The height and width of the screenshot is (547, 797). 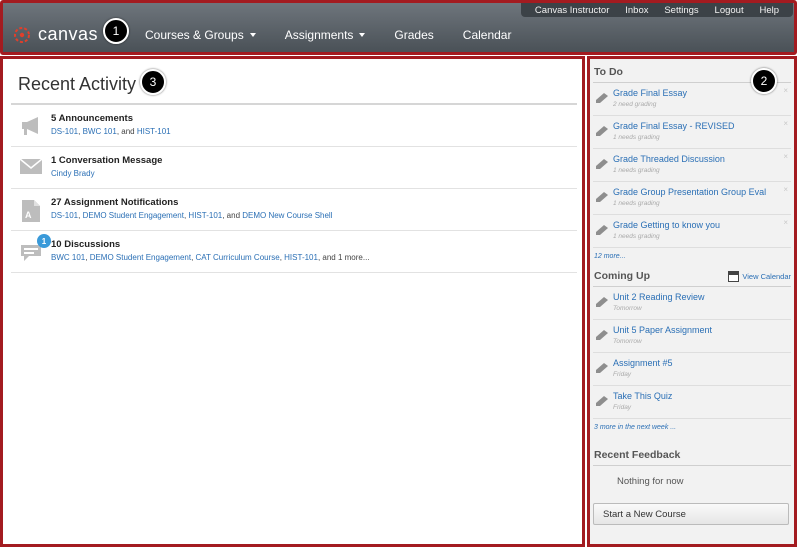 I want to click on inbox-link: Inbox, so click(x=636, y=10).